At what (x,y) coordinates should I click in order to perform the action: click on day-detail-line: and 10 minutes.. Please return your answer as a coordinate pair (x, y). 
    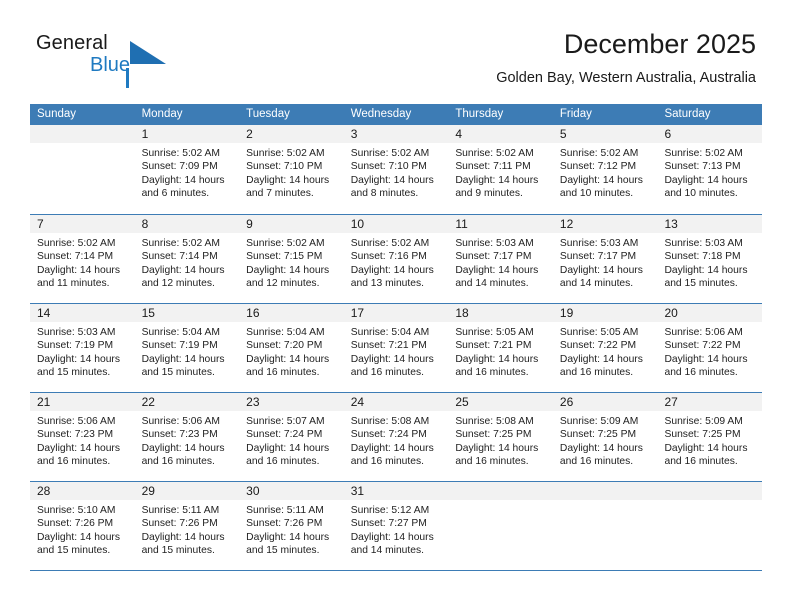
    Looking at the image, I should click on (596, 193).